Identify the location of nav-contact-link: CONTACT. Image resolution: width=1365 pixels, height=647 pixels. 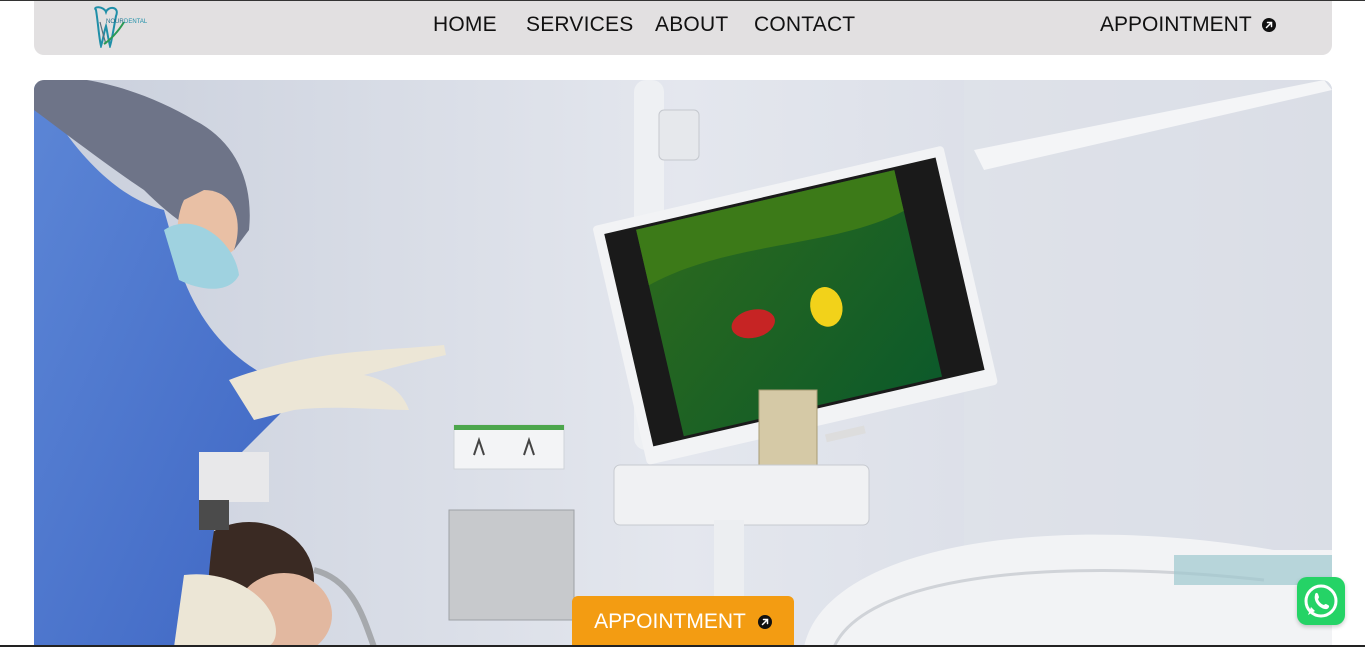
(804, 25).